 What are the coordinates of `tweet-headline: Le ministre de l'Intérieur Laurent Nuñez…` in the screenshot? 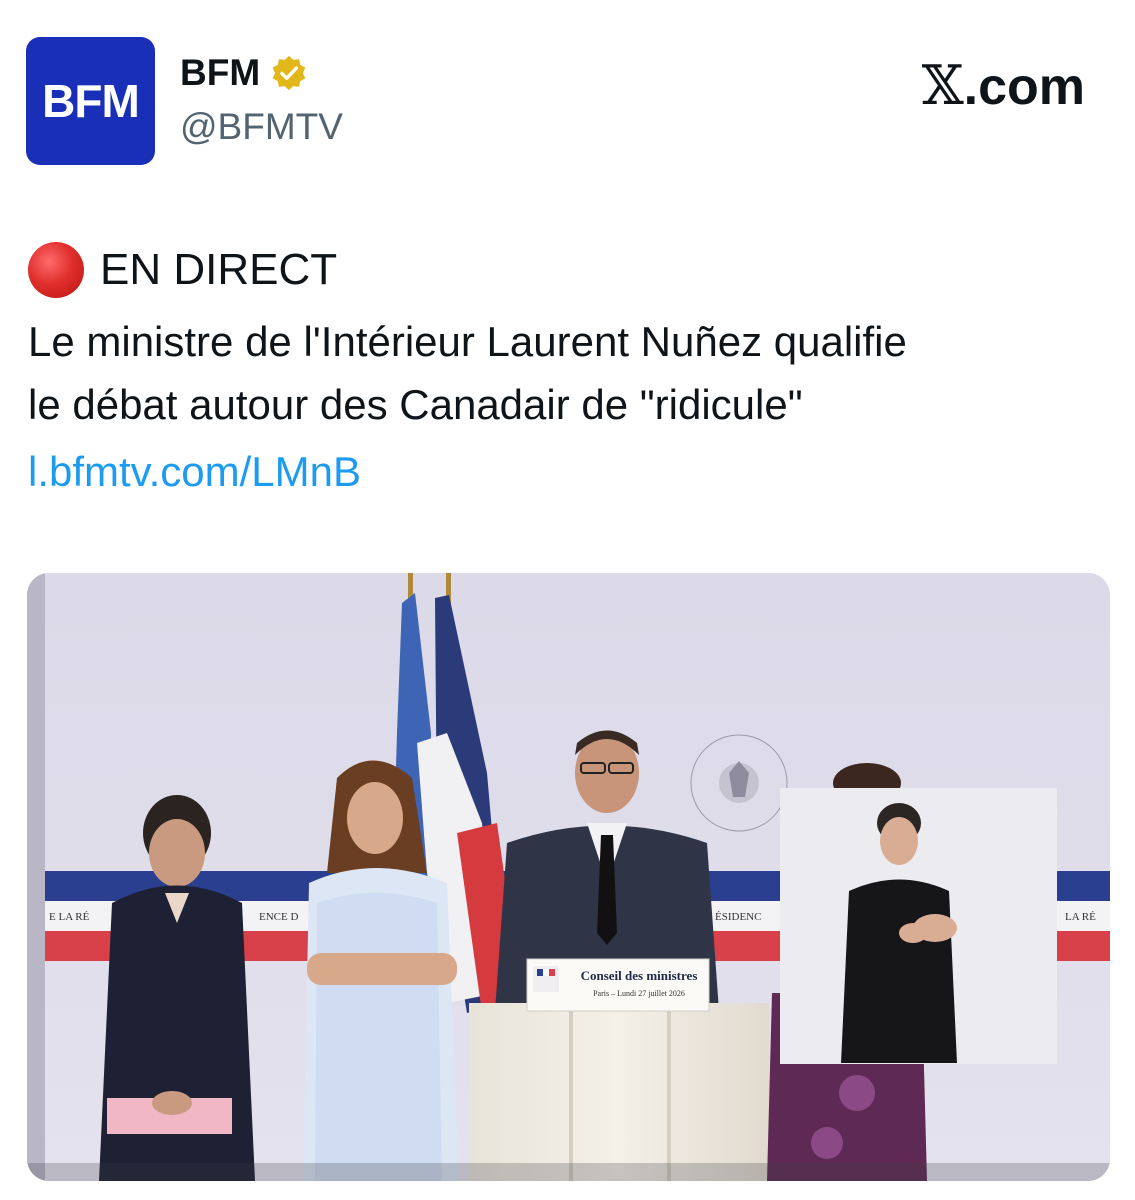 It's located at (568, 373).